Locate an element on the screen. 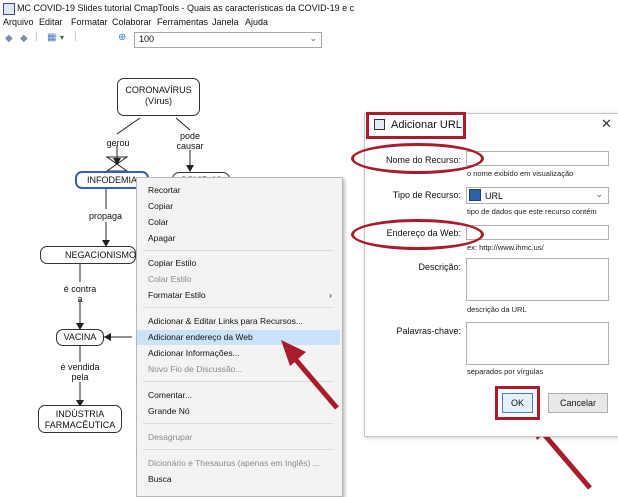 This screenshot has width=618, height=497. keywords-textarea is located at coordinates (537, 343).